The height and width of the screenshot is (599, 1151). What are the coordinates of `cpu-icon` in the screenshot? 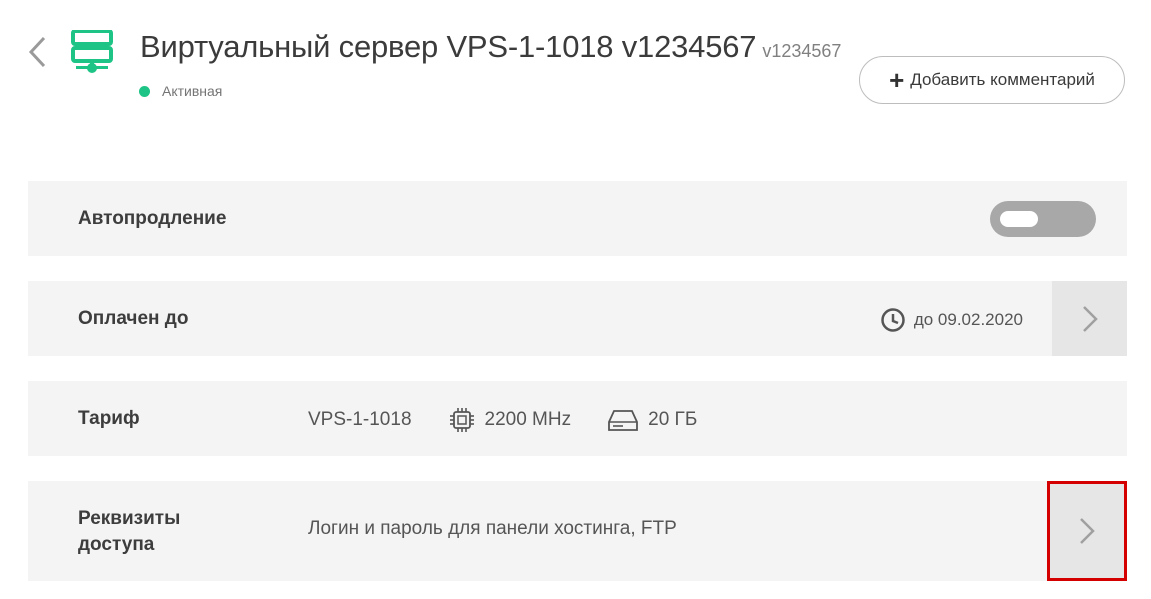 It's located at (461, 420).